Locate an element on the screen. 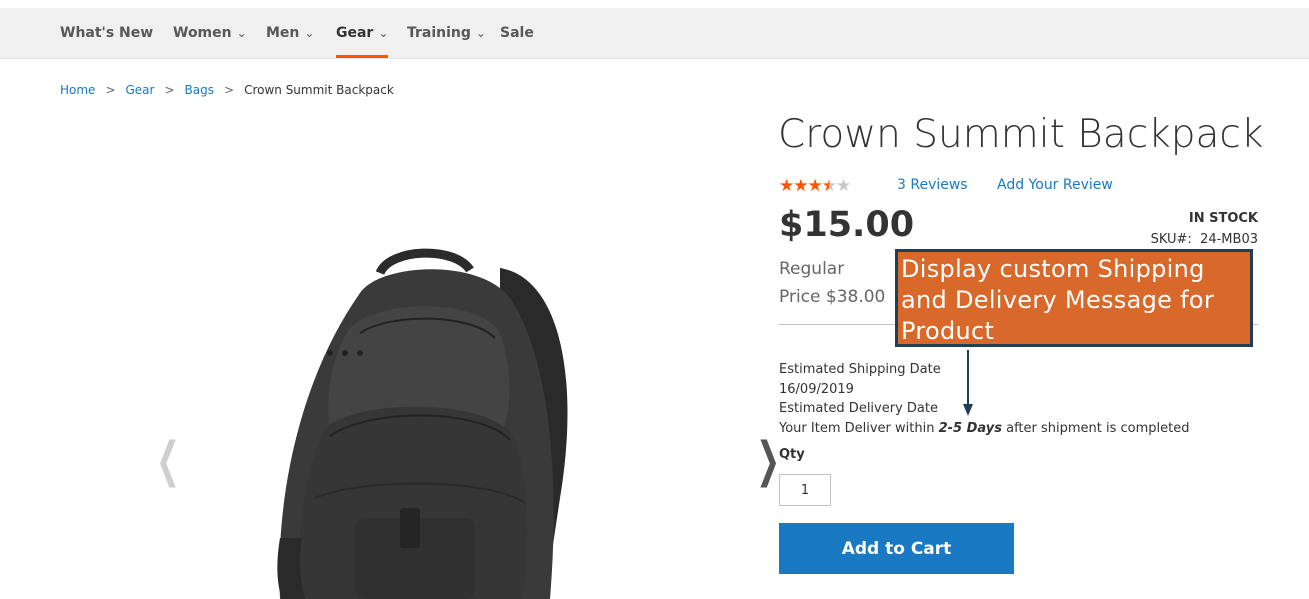 This screenshot has width=1309, height=599. shipping-label: Estimated Shipping Date is located at coordinates (860, 369).